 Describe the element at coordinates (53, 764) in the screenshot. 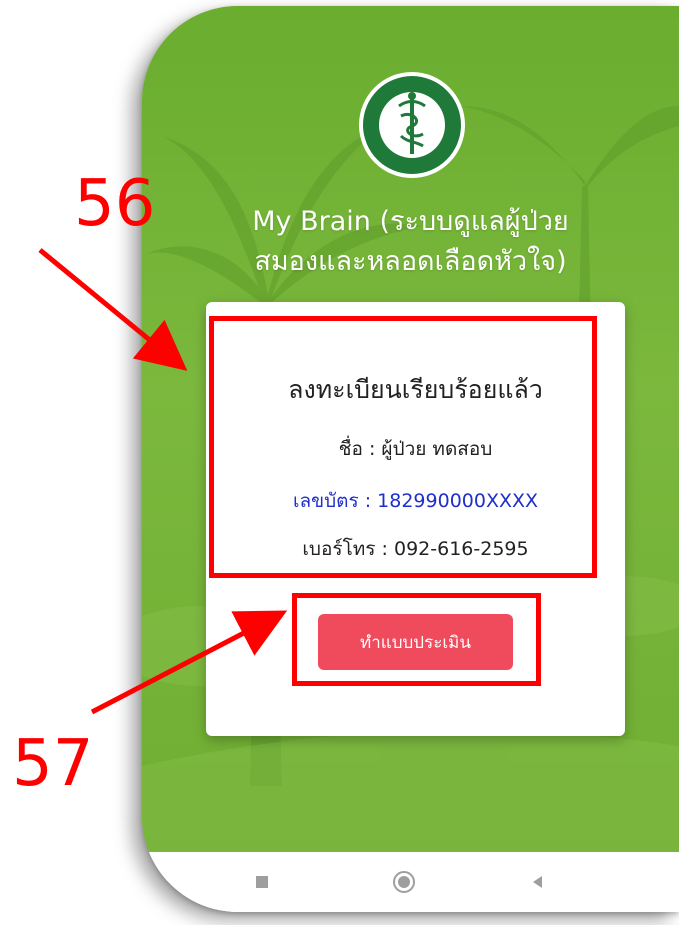

I see `annotation-label-57: 57` at that location.